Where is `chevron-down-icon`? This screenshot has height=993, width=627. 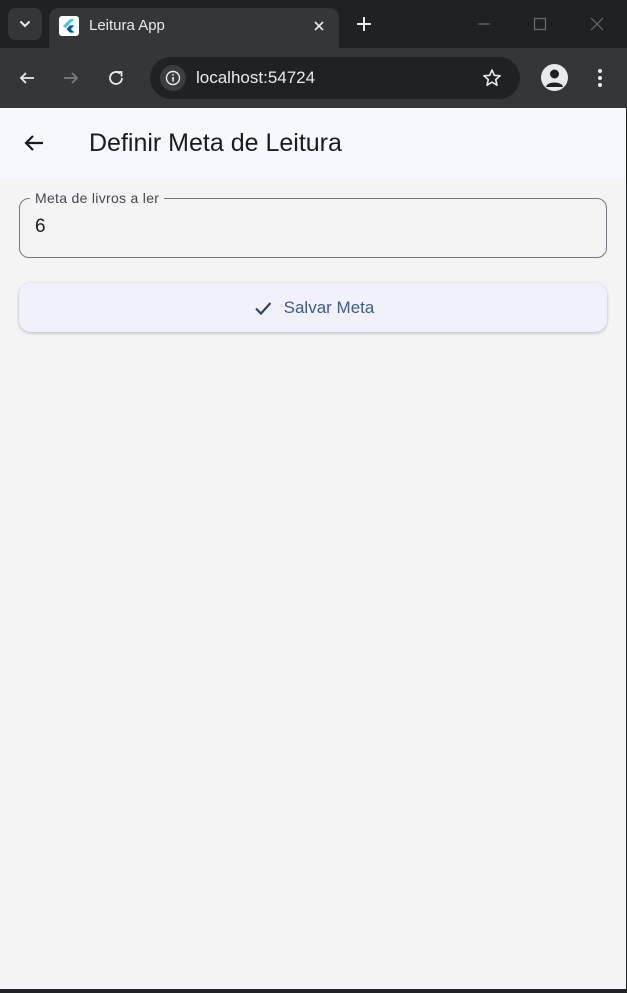
chevron-down-icon is located at coordinates (25, 24).